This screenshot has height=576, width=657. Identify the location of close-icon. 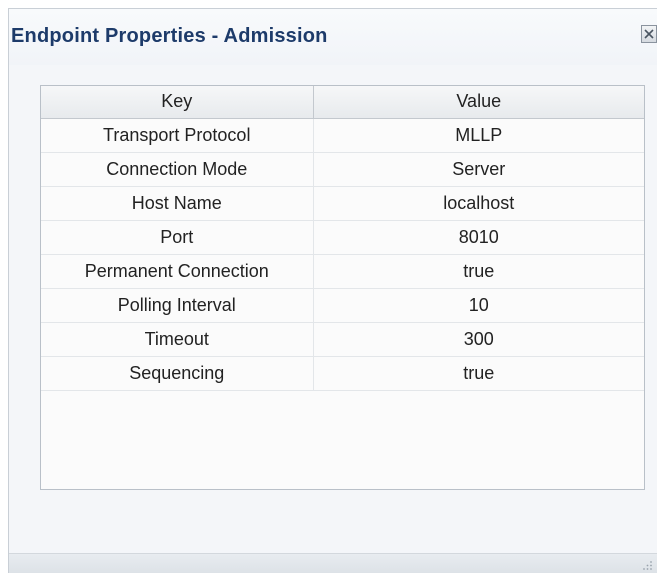
(649, 34).